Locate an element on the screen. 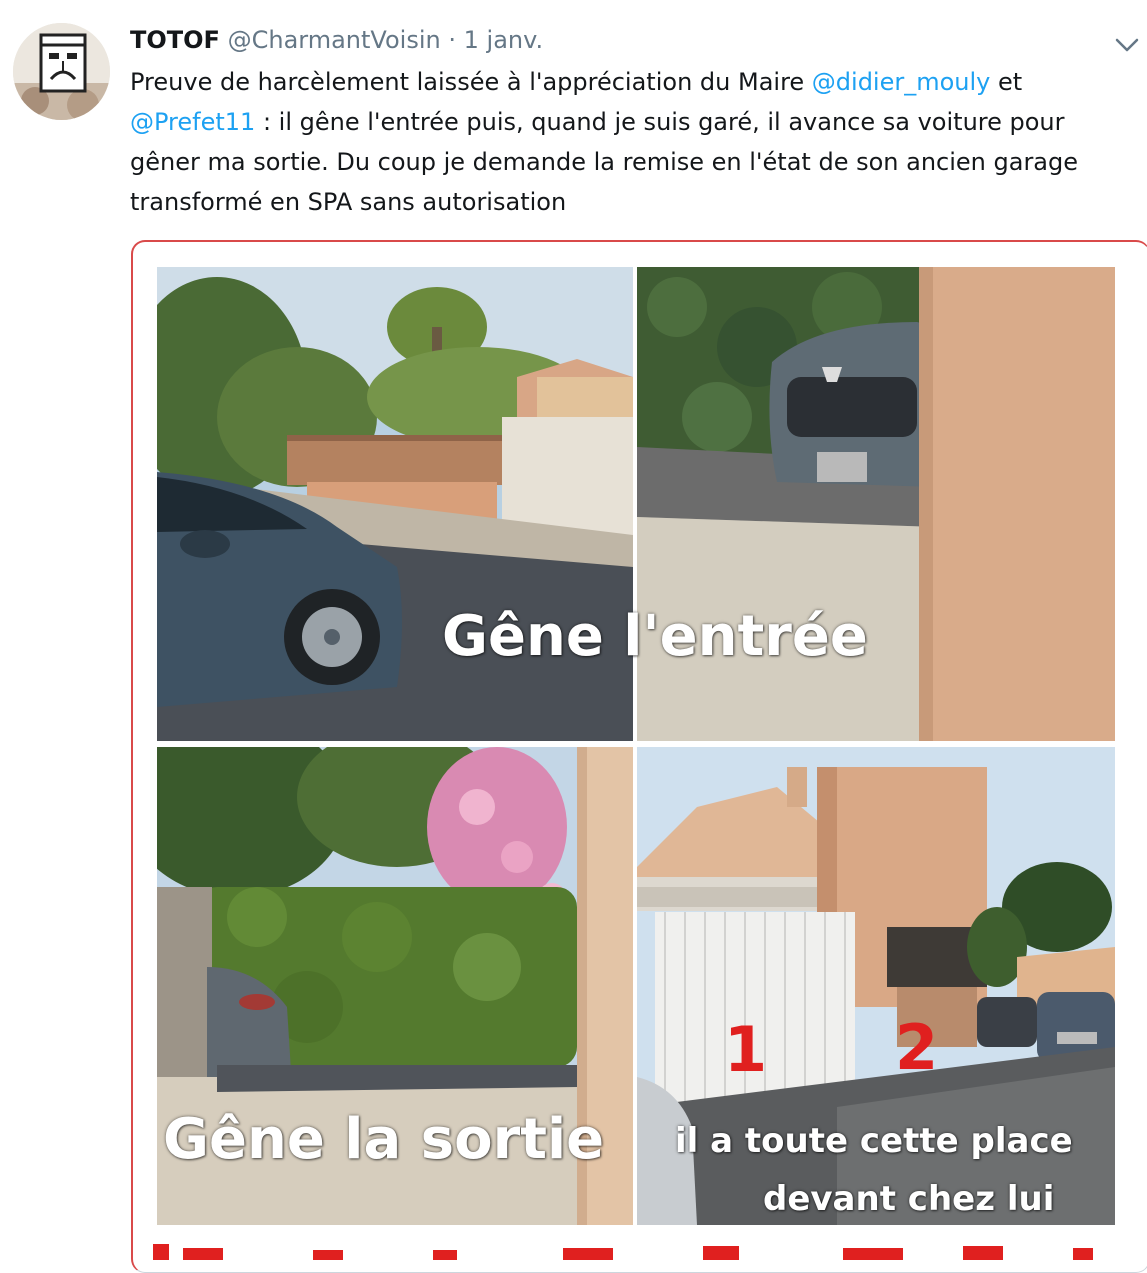 This screenshot has width=1147, height=1273. user-handle: @CharmantVoisin is located at coordinates (334, 40).